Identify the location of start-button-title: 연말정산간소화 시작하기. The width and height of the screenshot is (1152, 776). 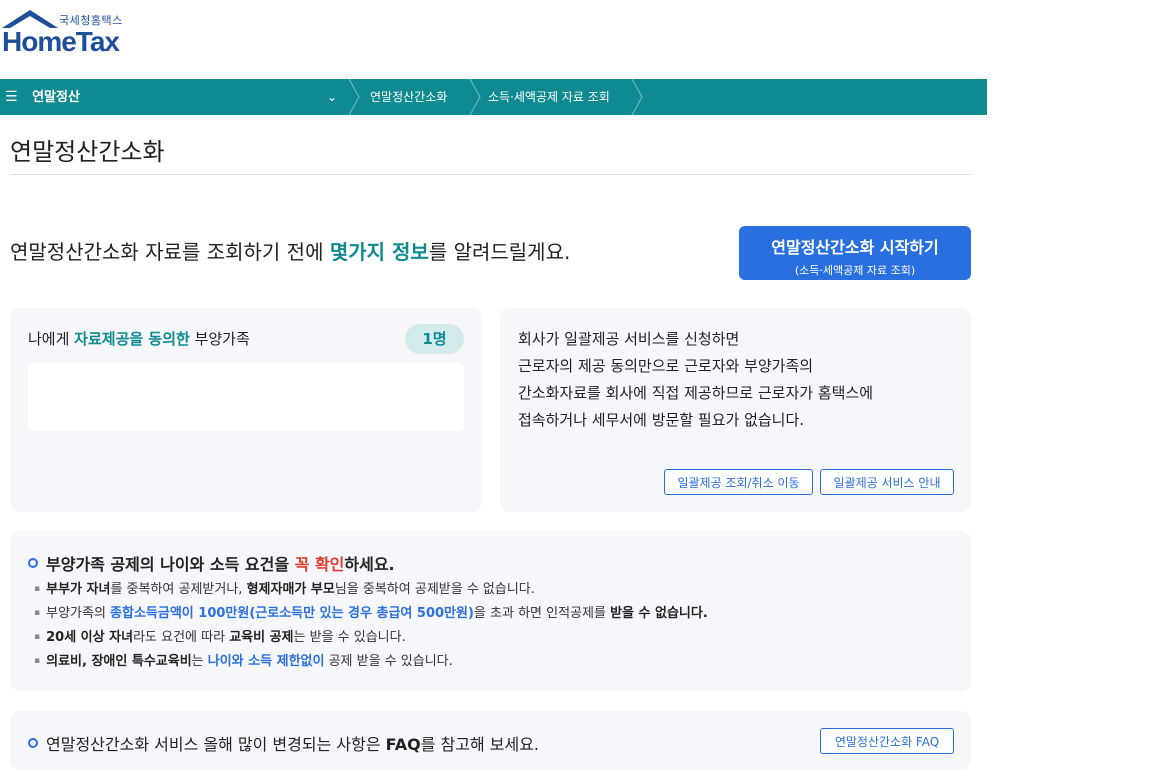
(855, 247).